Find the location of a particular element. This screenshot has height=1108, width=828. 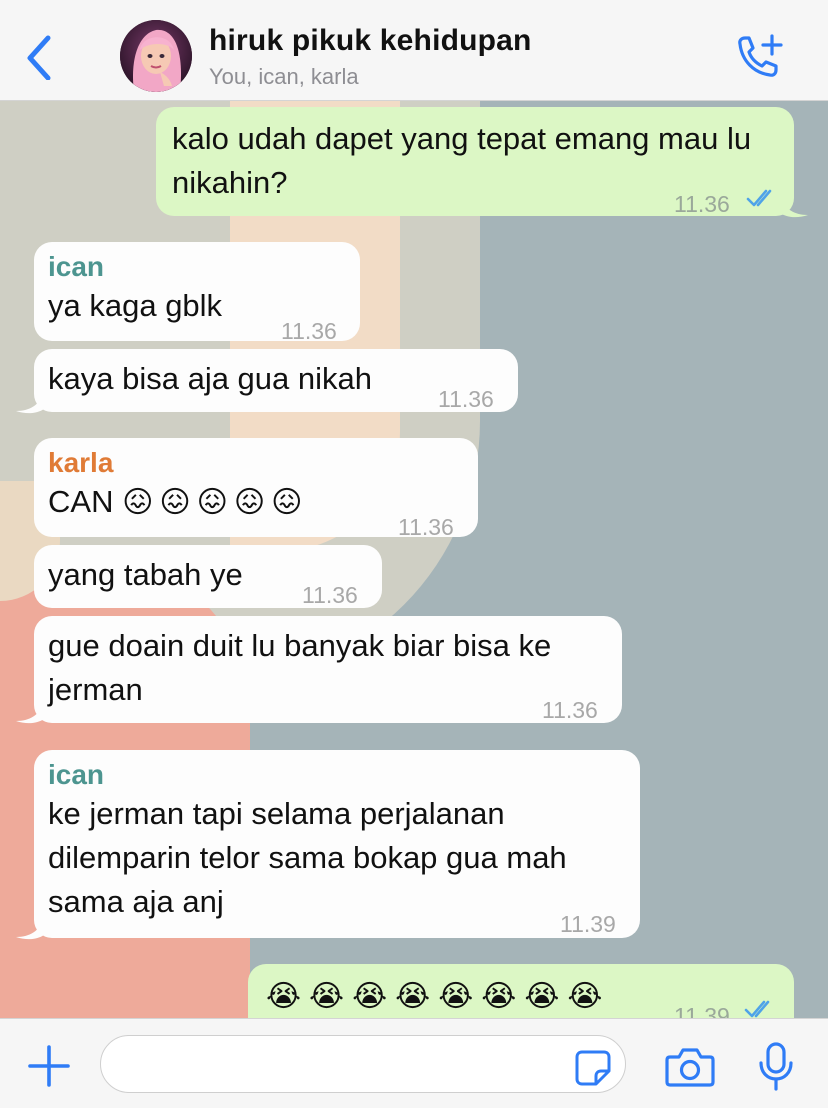

message-bubble-incoming: yang tabah ye 11.36 is located at coordinates (208, 576).